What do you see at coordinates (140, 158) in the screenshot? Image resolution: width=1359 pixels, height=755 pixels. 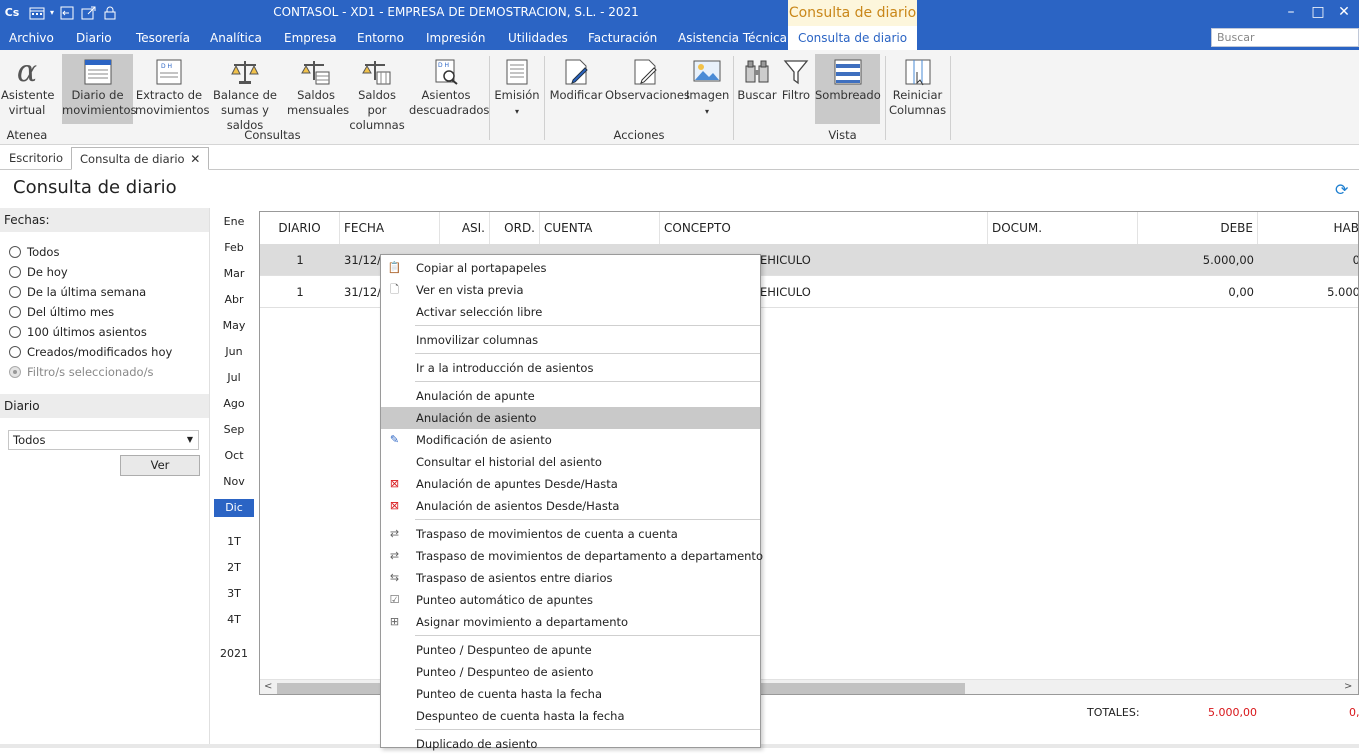 I see `tab-consulta-de-diario: Consulta de diario ✕` at bounding box center [140, 158].